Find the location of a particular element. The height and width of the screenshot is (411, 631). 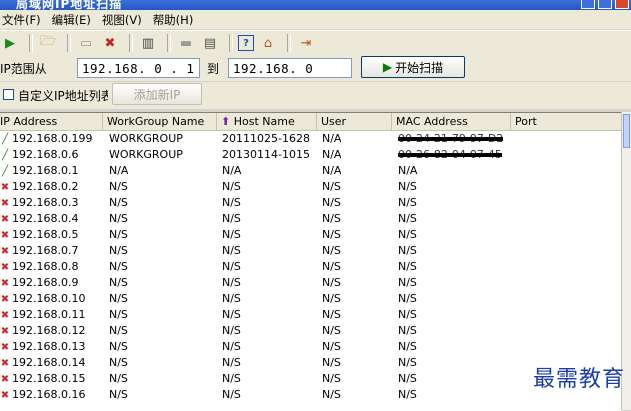

ip-text: 192.168.0.11 is located at coordinates (49, 314).